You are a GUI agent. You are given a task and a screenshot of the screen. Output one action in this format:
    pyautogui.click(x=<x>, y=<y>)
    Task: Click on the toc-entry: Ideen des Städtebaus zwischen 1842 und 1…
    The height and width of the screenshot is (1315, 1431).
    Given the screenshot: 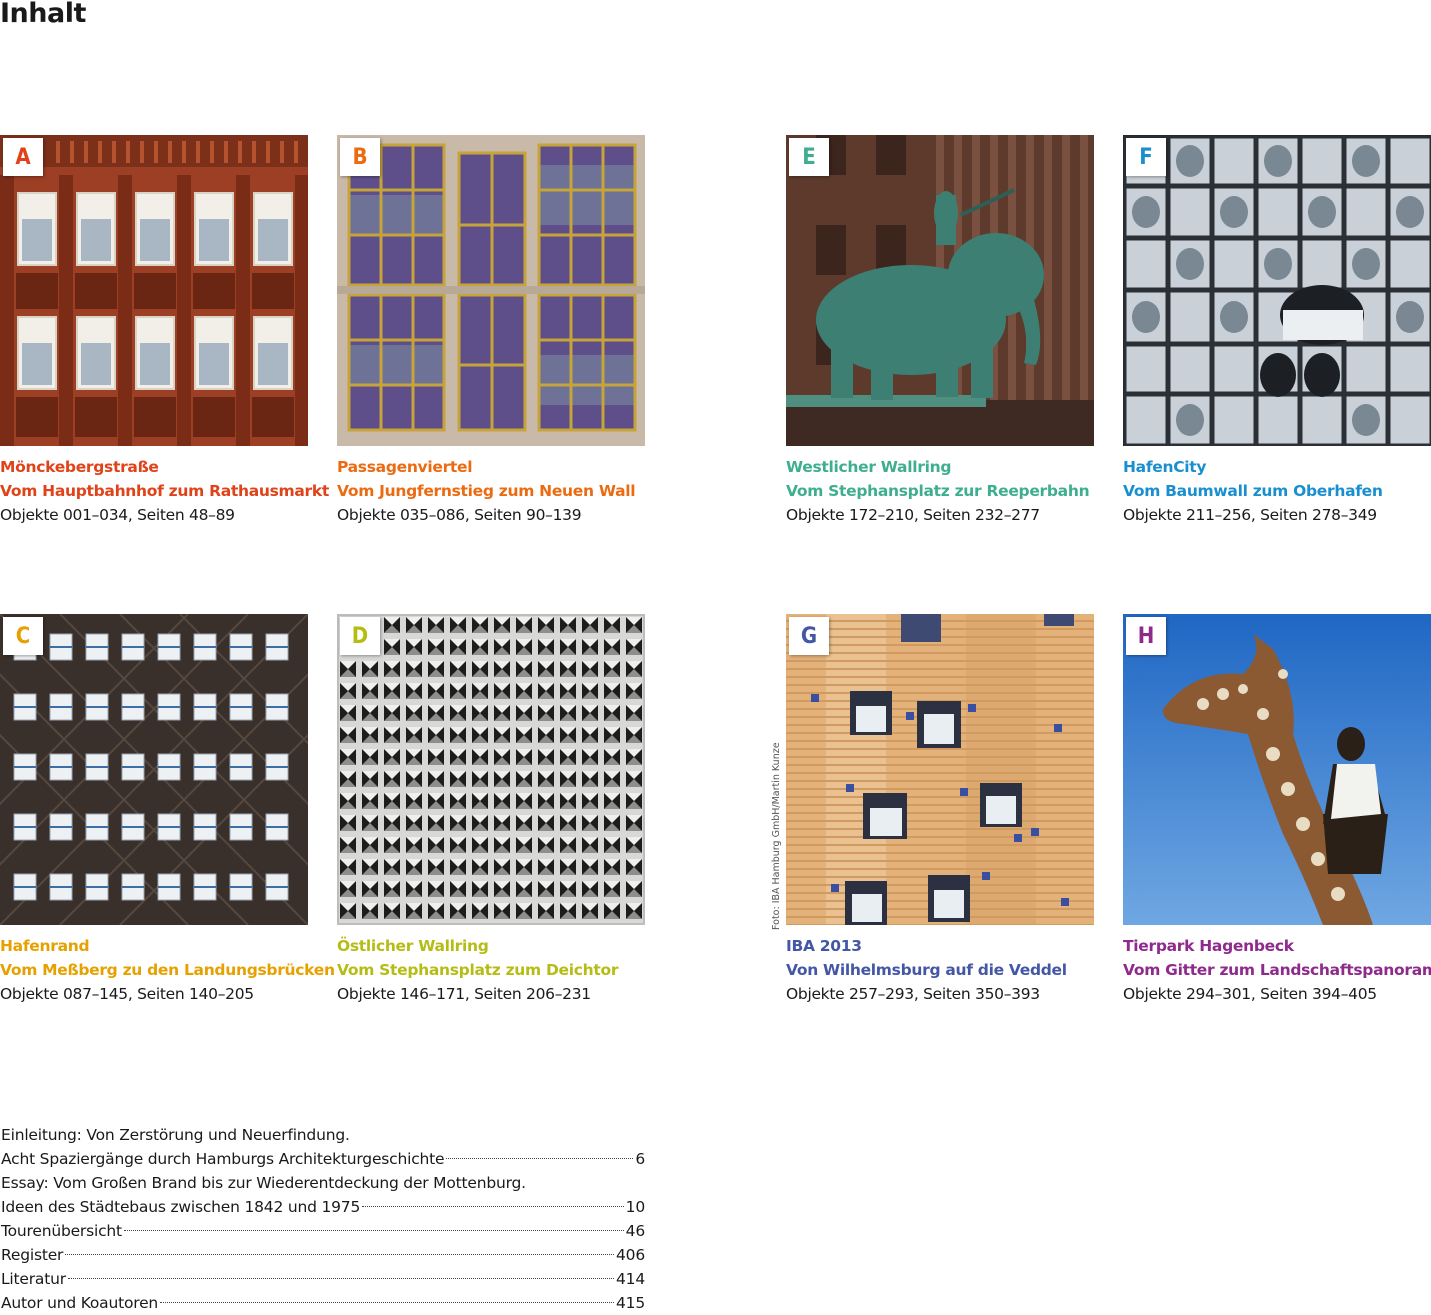 What is the action you would take?
    pyautogui.click(x=323, y=1207)
    